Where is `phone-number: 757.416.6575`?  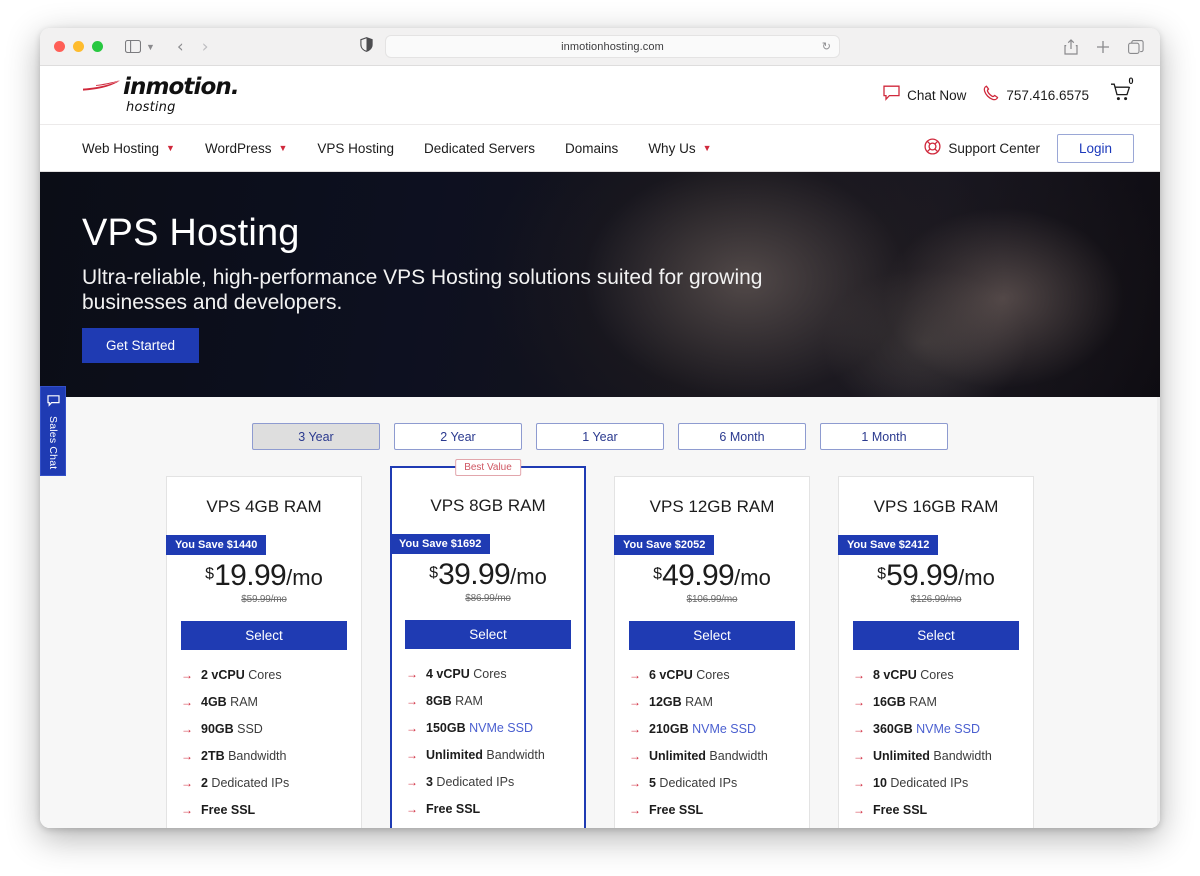 phone-number: 757.416.6575 is located at coordinates (1047, 95).